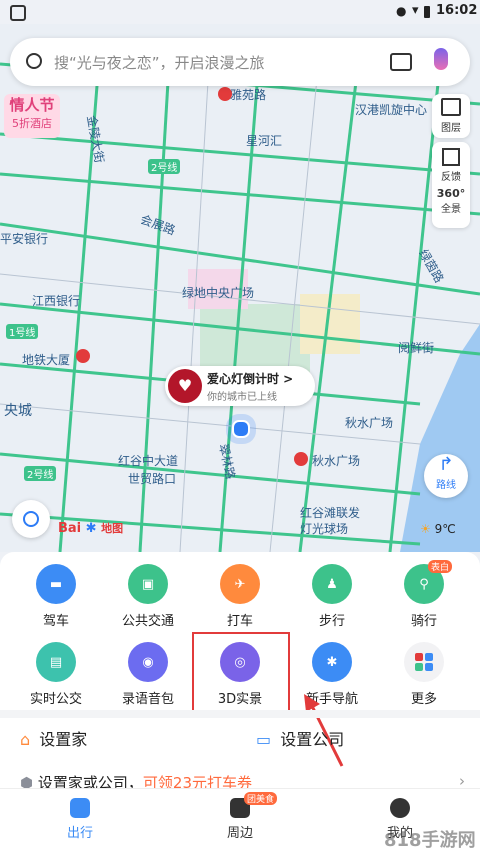 Image resolution: width=480 pixels, height=855 pixels. I want to click on grid-item-taxi: ✈ 打车, so click(240, 596).